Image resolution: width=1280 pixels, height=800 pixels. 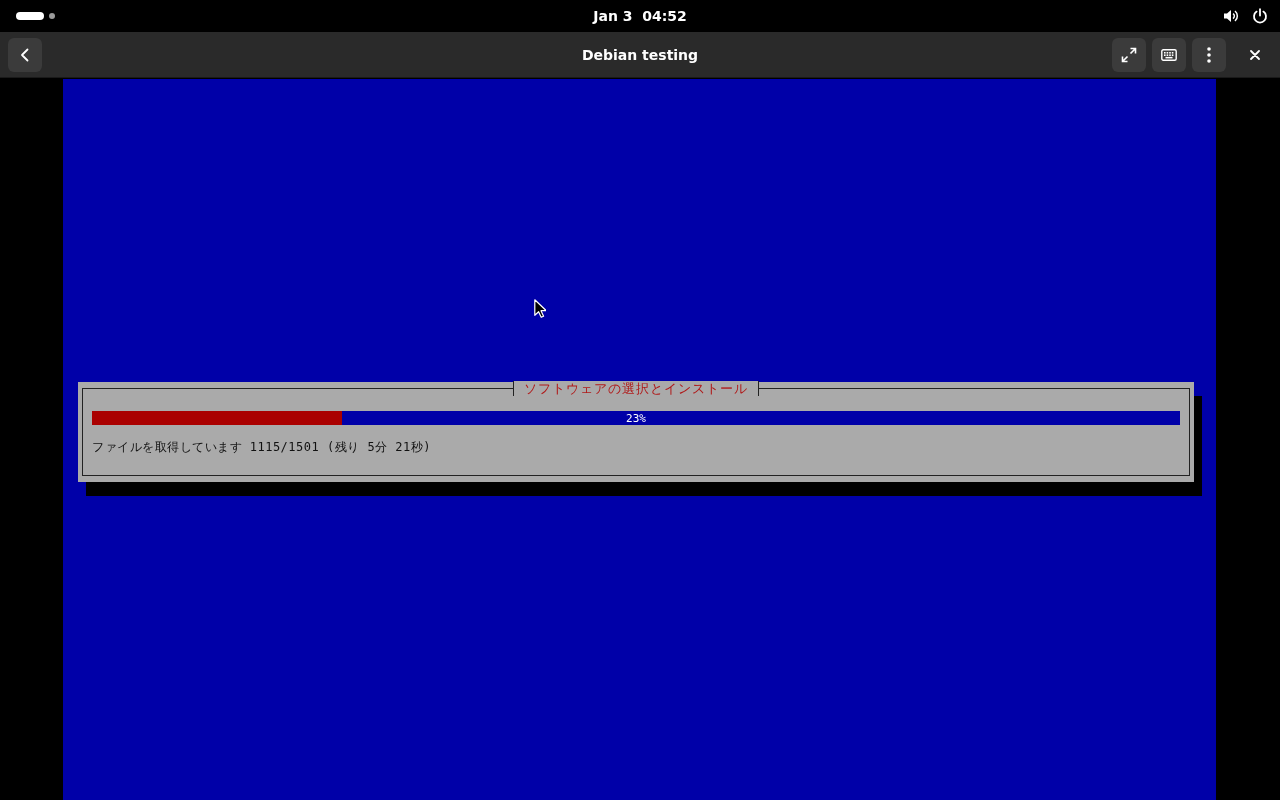 What do you see at coordinates (25, 54) in the screenshot?
I see `back-button` at bounding box center [25, 54].